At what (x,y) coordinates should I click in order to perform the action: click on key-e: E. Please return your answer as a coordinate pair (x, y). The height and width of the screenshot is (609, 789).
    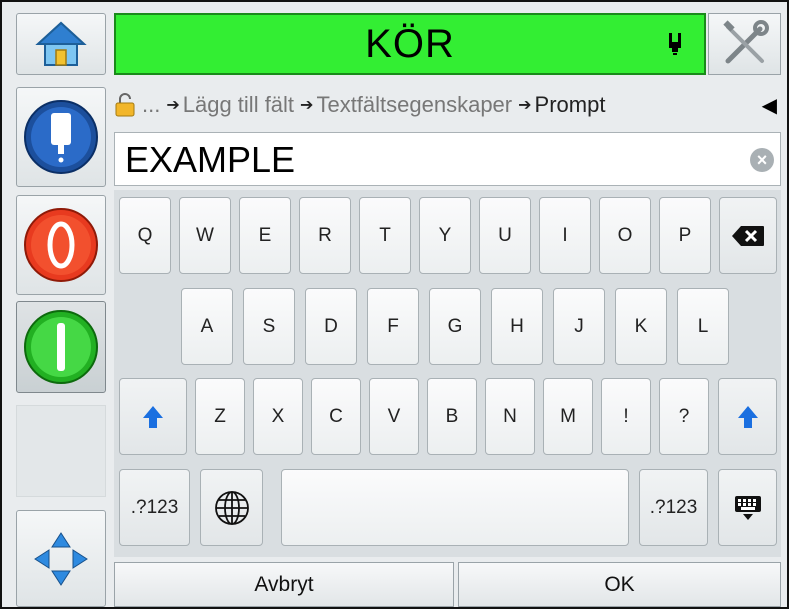
    Looking at the image, I should click on (265, 235).